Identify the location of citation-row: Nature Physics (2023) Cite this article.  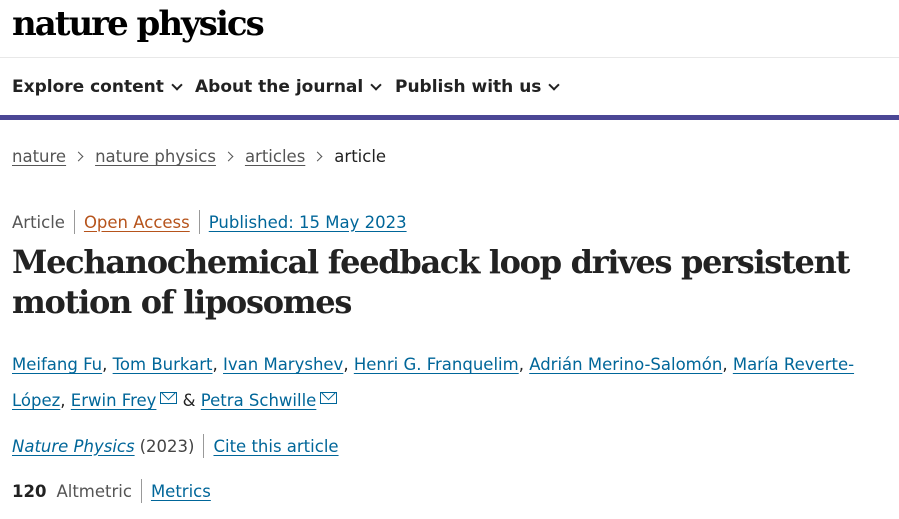
(175, 446).